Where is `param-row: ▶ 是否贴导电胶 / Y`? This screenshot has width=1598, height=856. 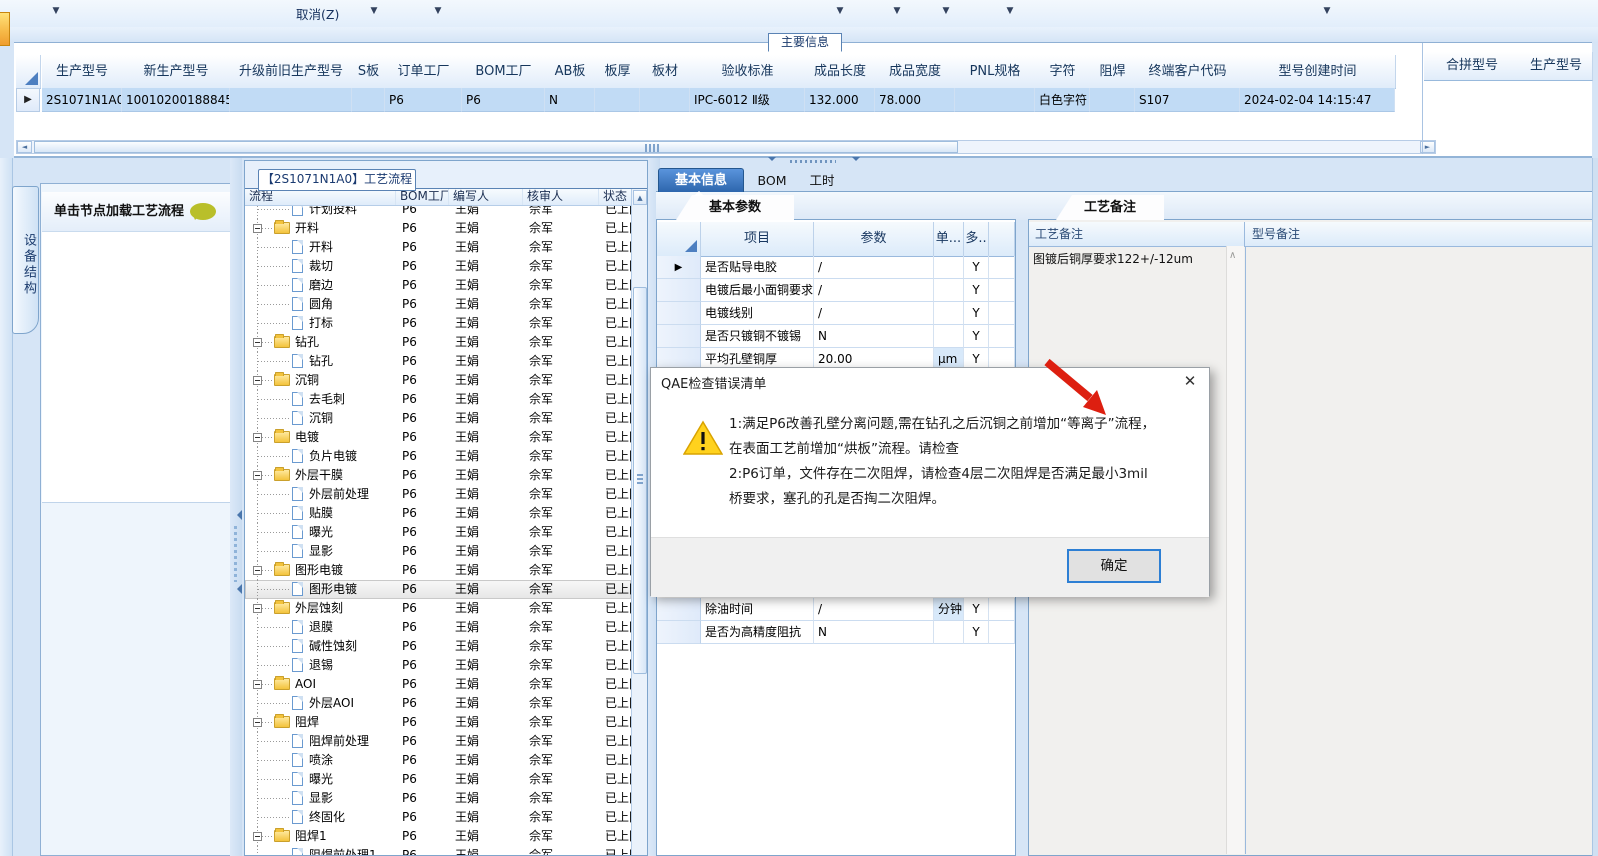 param-row: ▶ 是否贴导电胶 / Y is located at coordinates (836, 267).